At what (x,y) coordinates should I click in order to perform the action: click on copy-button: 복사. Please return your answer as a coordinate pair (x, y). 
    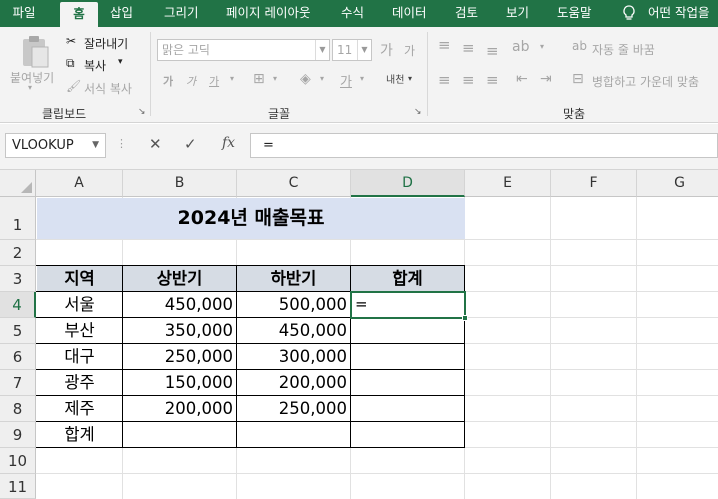
    Looking at the image, I should click on (95, 65).